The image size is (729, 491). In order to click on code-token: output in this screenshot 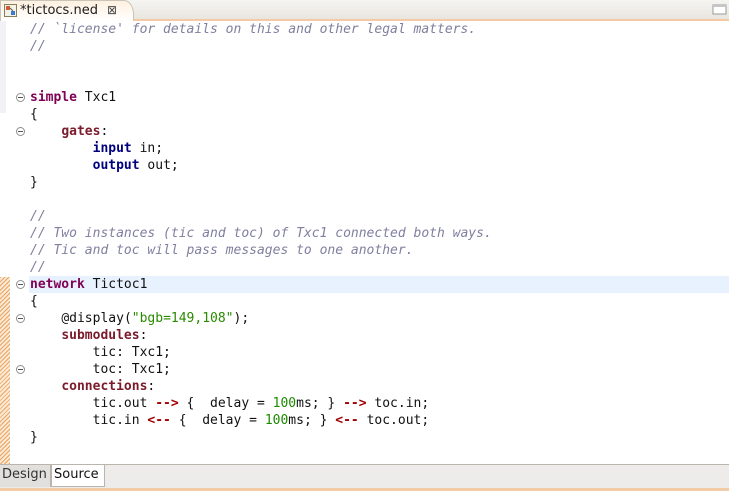, I will do `click(116, 165)`.